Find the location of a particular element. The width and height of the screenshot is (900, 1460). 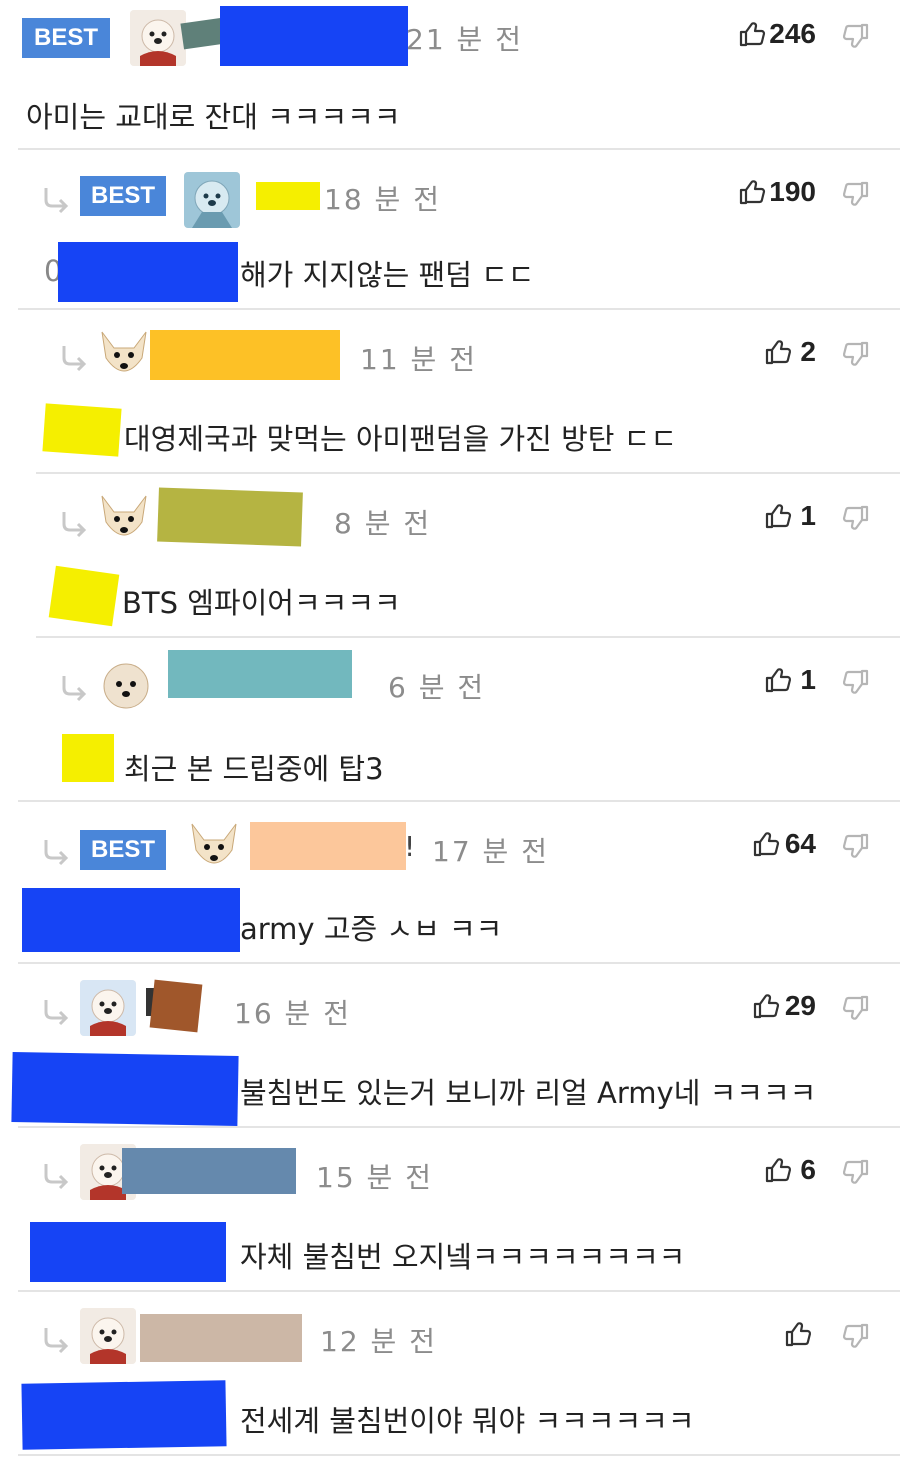

comment-text: 불침번도 있는거 보니까 리얼 Army네 ㅋㅋㅋㅋ is located at coordinates (528, 1093).